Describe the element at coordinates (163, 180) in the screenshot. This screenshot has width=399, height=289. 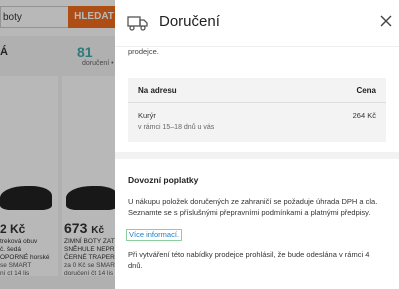
I see `import-fees-title: Dovozní poplatky` at that location.